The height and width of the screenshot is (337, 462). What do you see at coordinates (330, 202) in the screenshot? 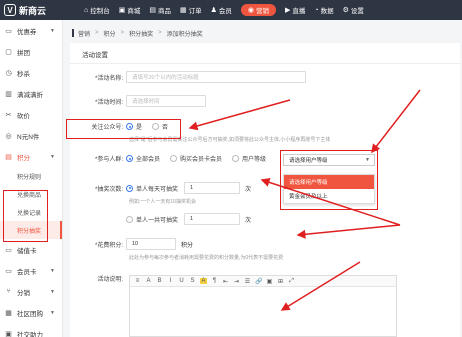
I see `arrow-to-times` at bounding box center [330, 202].